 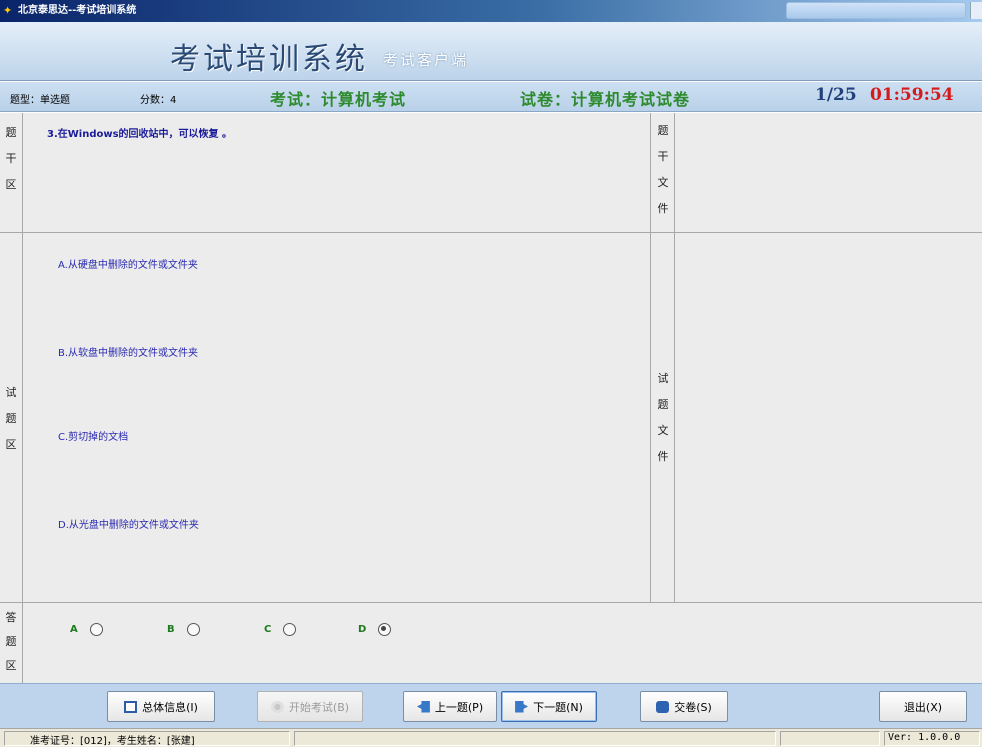 What do you see at coordinates (128, 265) in the screenshot?
I see `option-a-text: A.从硬盘中删除的文件或文件夹` at bounding box center [128, 265].